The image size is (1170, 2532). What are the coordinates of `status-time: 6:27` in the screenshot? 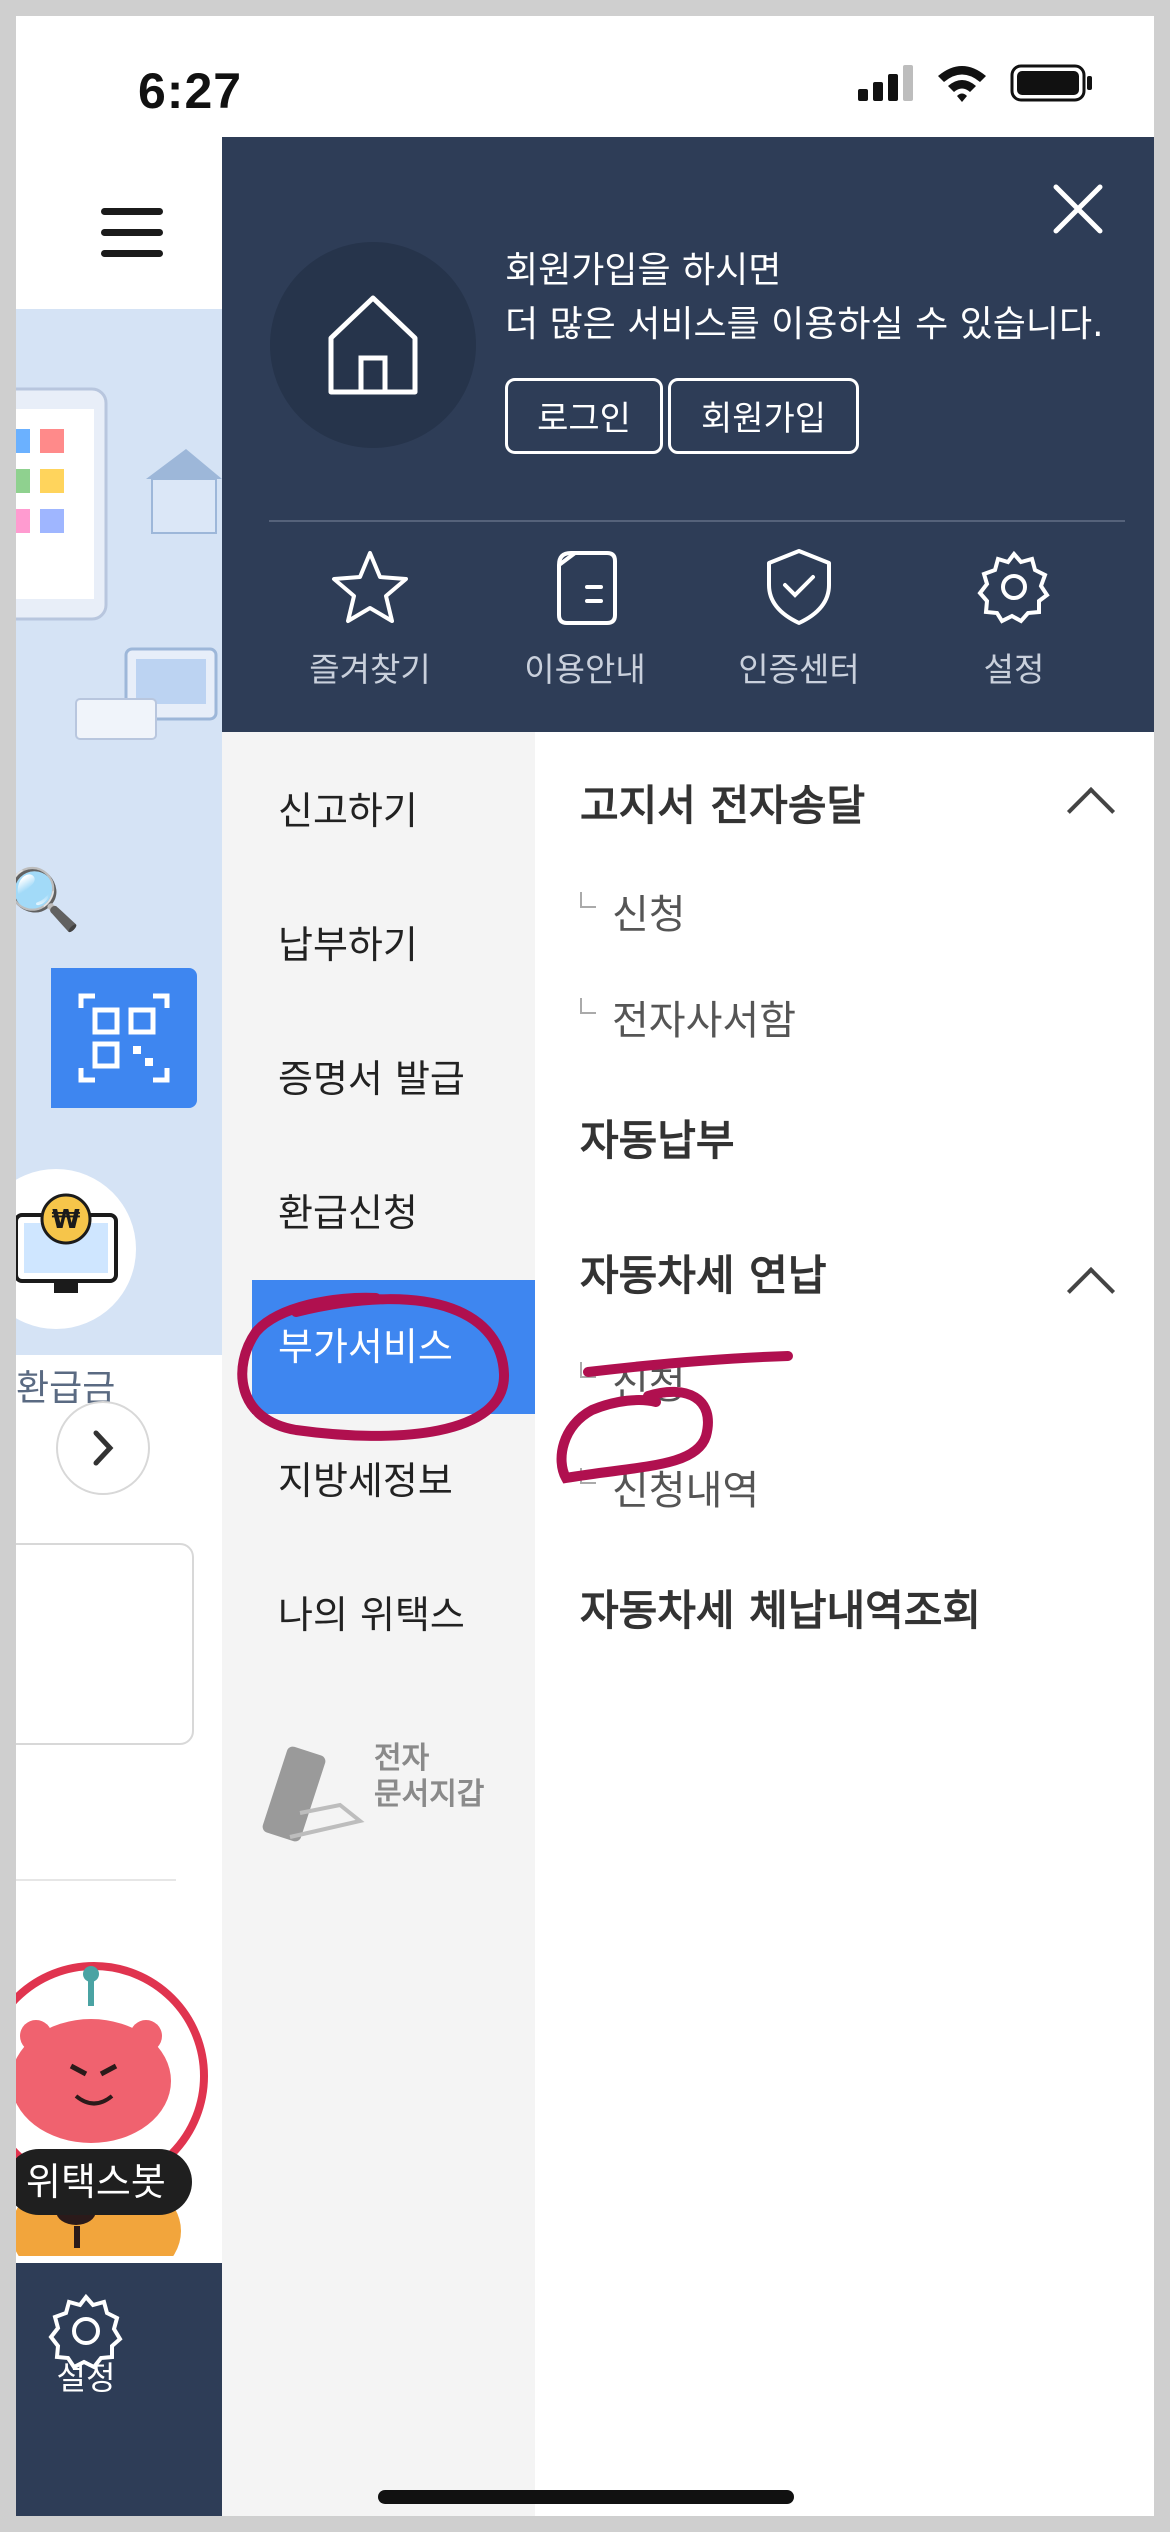 It's located at (190, 91).